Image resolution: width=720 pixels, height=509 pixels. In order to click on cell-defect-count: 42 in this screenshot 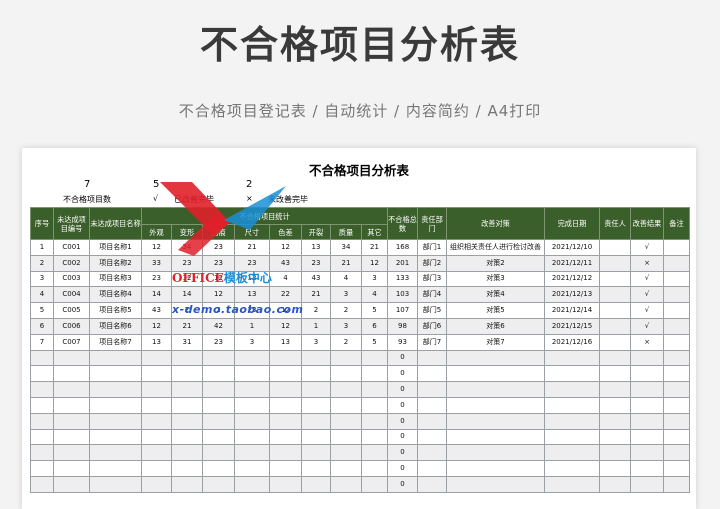, I will do `click(218, 326)`.